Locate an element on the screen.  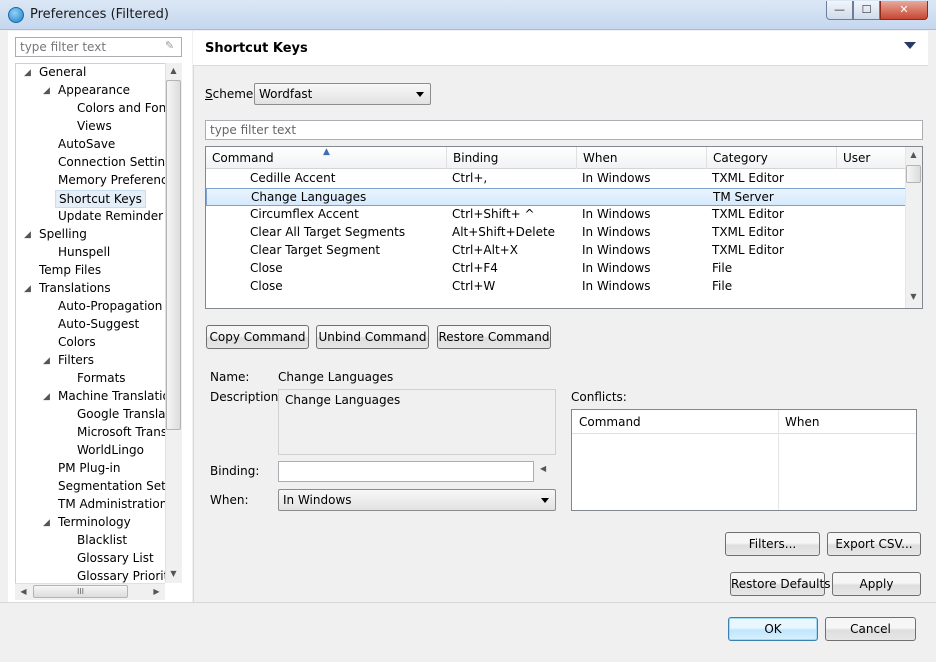
table-header: Command Binding When Category User is located at coordinates (556, 158).